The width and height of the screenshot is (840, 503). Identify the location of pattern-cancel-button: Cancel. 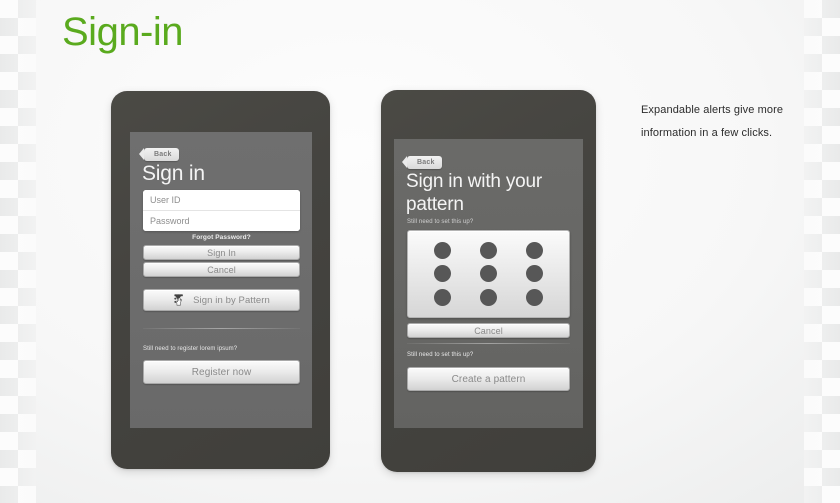
(488, 330).